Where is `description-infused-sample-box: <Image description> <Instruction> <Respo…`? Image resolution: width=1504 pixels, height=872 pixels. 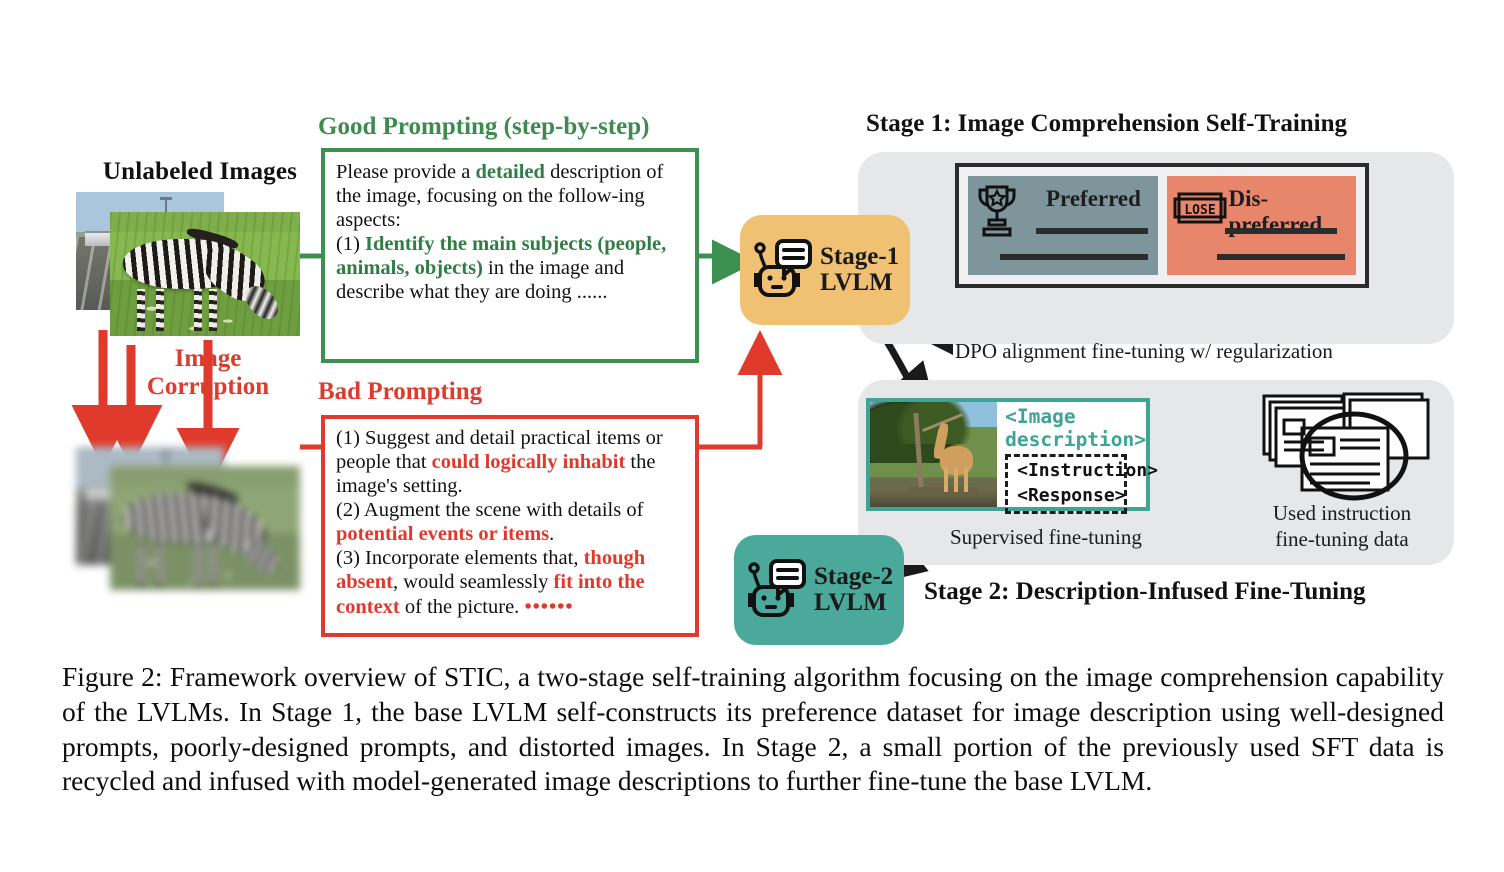
description-infused-sample-box: <Image description> <Instruction> <Respo… is located at coordinates (1012, 456).